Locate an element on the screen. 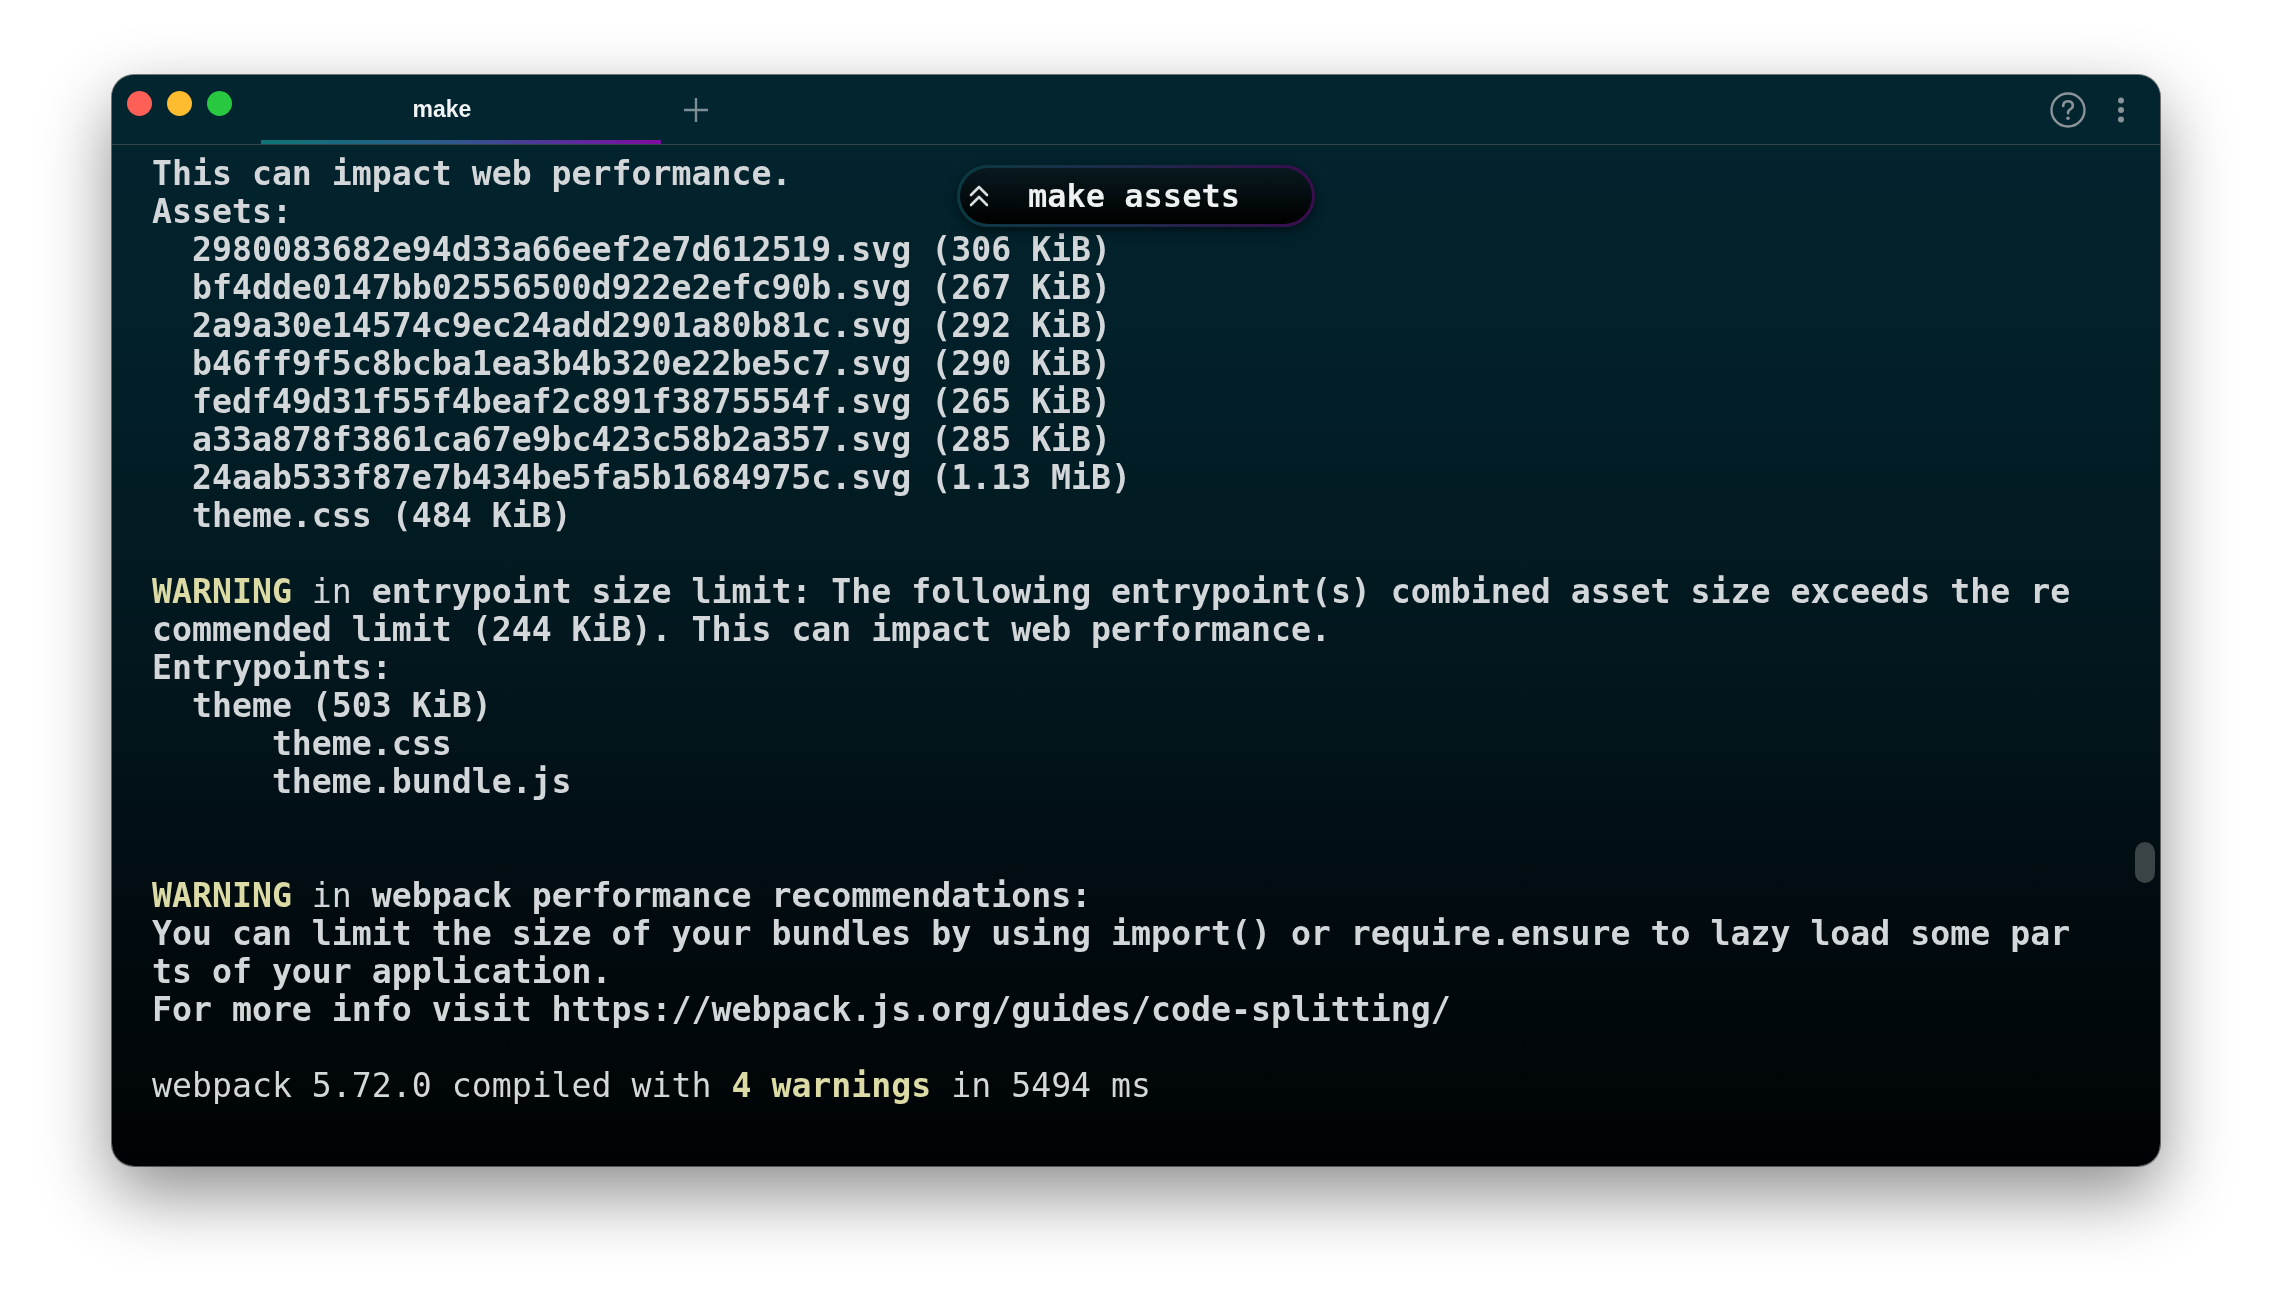 The width and height of the screenshot is (2272, 1316). double-chevron-up-icon is located at coordinates (979, 196).